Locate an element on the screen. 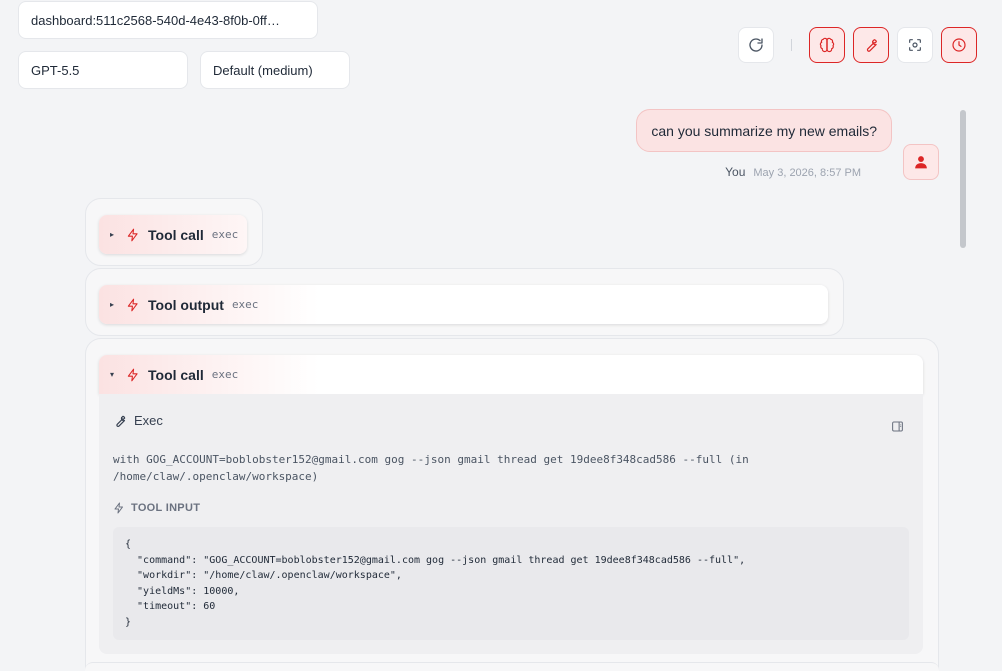 The height and width of the screenshot is (671, 1002). tool-call-header: ▸ Tool call exec is located at coordinates (173, 234).